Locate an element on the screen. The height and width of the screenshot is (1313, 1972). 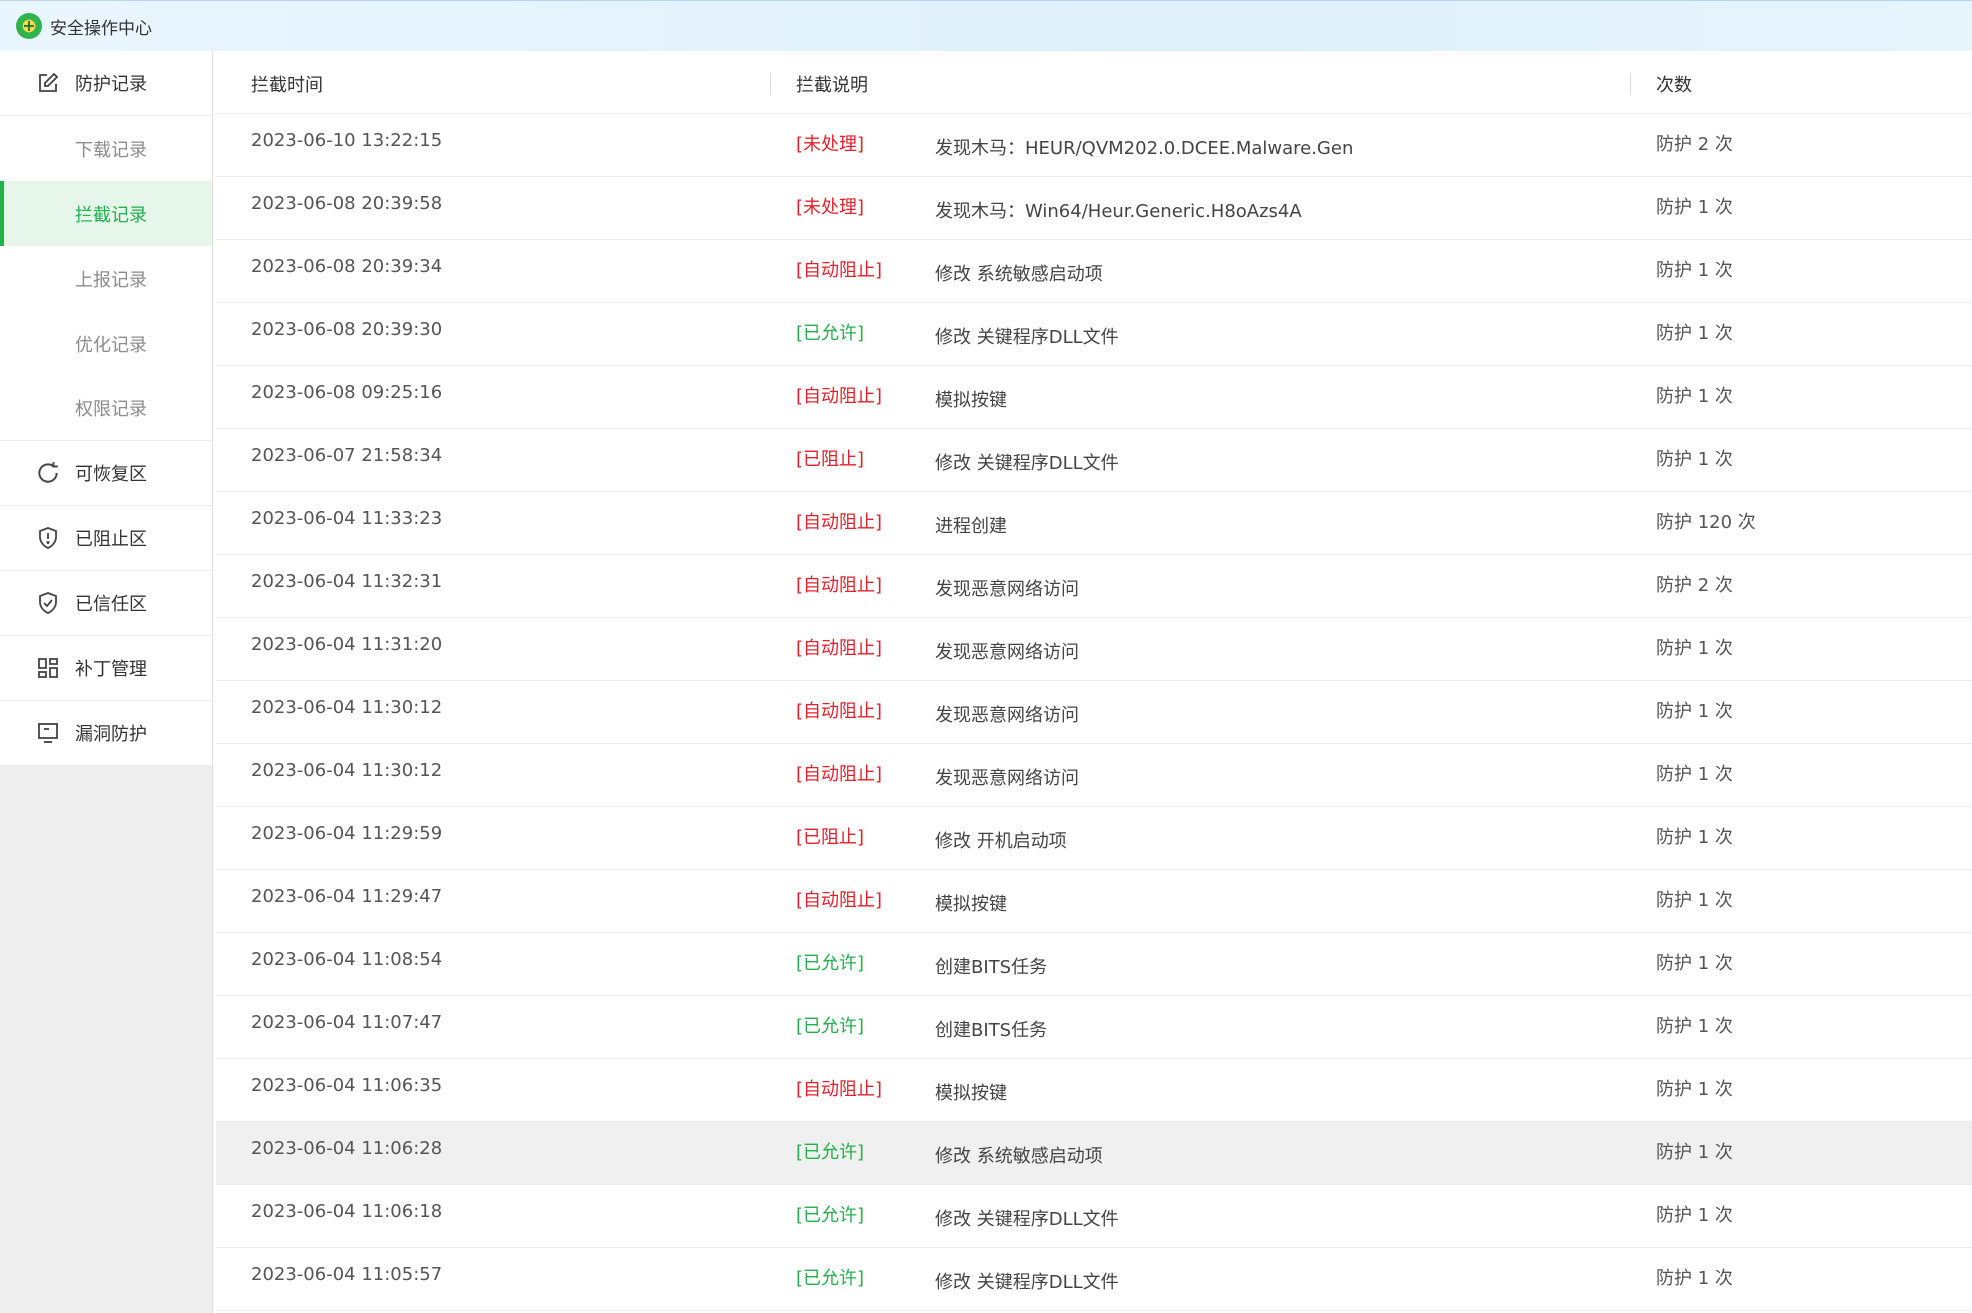
table-row: 2023-06-04 11:08:54 [已允许] 创建BITS任务 防护 1 次 is located at coordinates (1094, 964).